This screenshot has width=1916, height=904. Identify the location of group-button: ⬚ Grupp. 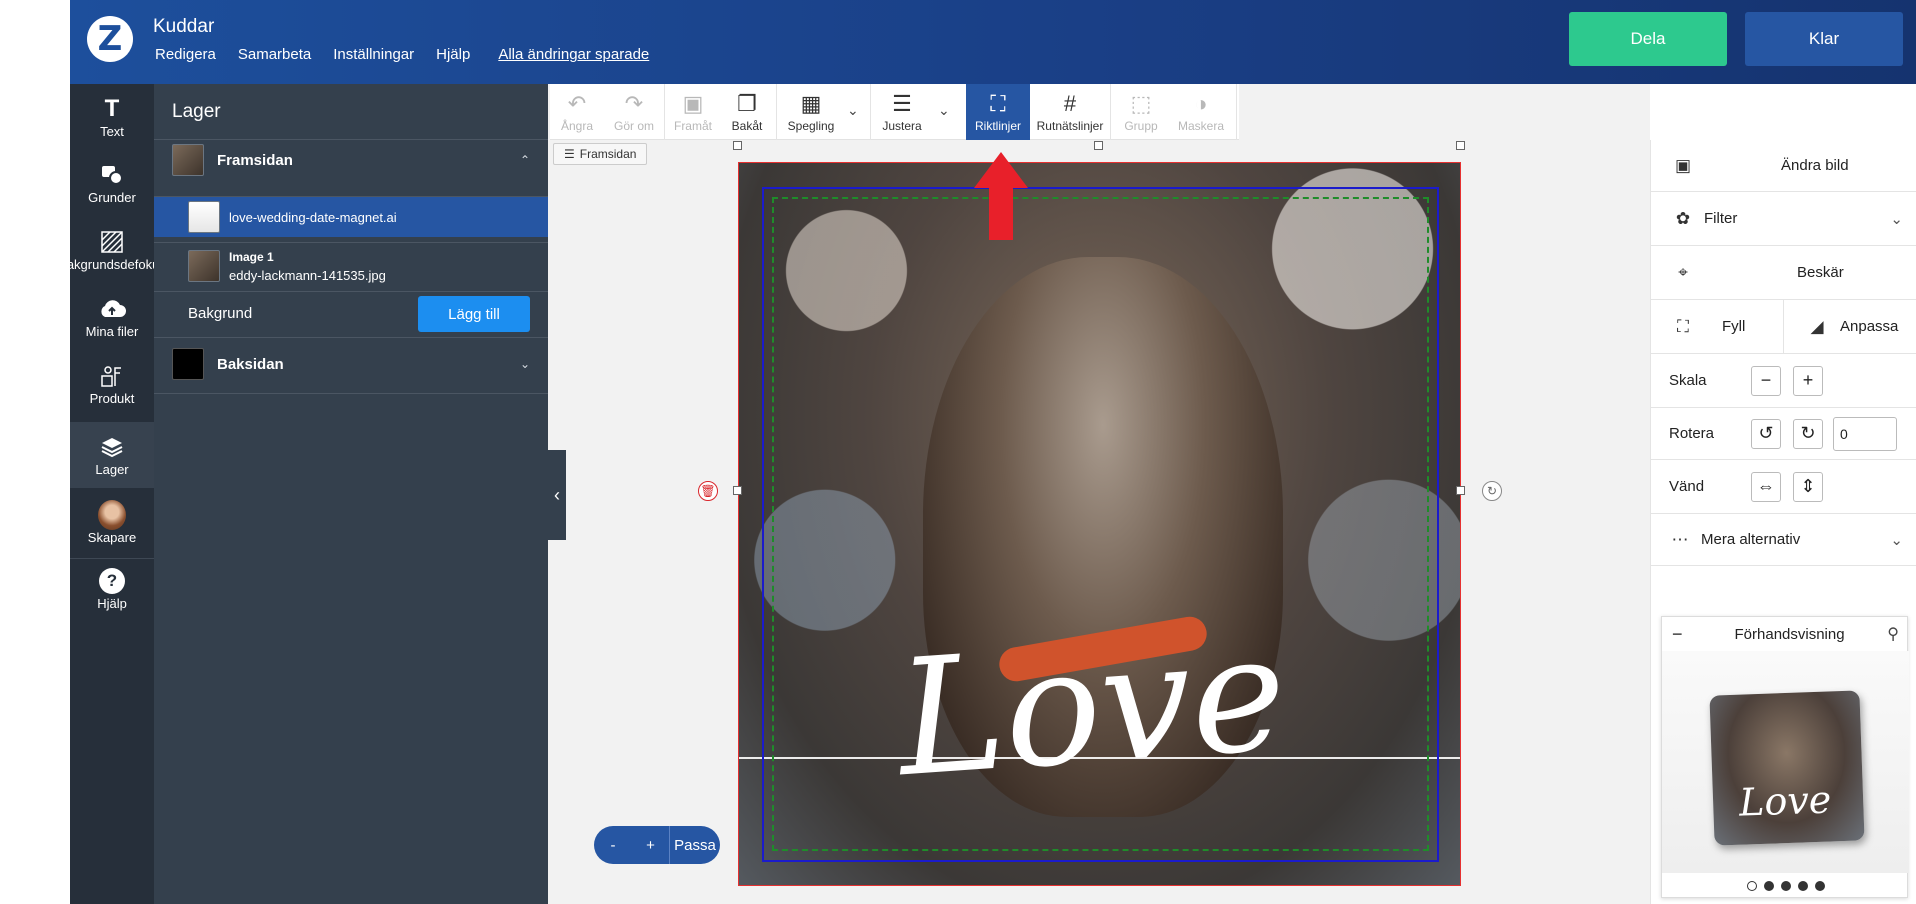
(1141, 112).